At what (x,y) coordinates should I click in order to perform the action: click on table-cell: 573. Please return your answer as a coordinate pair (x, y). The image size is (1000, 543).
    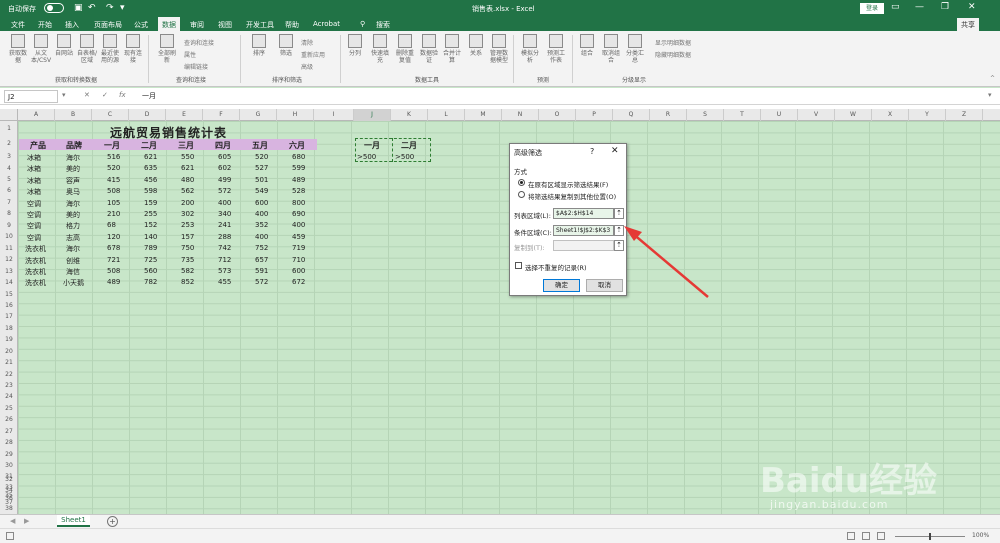
    Looking at the image, I should click on (224, 271).